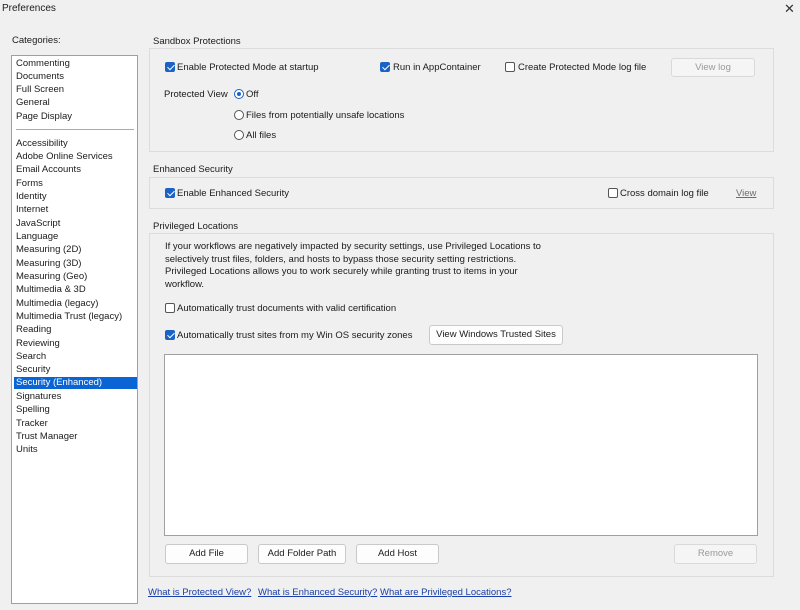 The width and height of the screenshot is (800, 610). I want to click on category-item-selected: Security (Enhanced), so click(75, 383).